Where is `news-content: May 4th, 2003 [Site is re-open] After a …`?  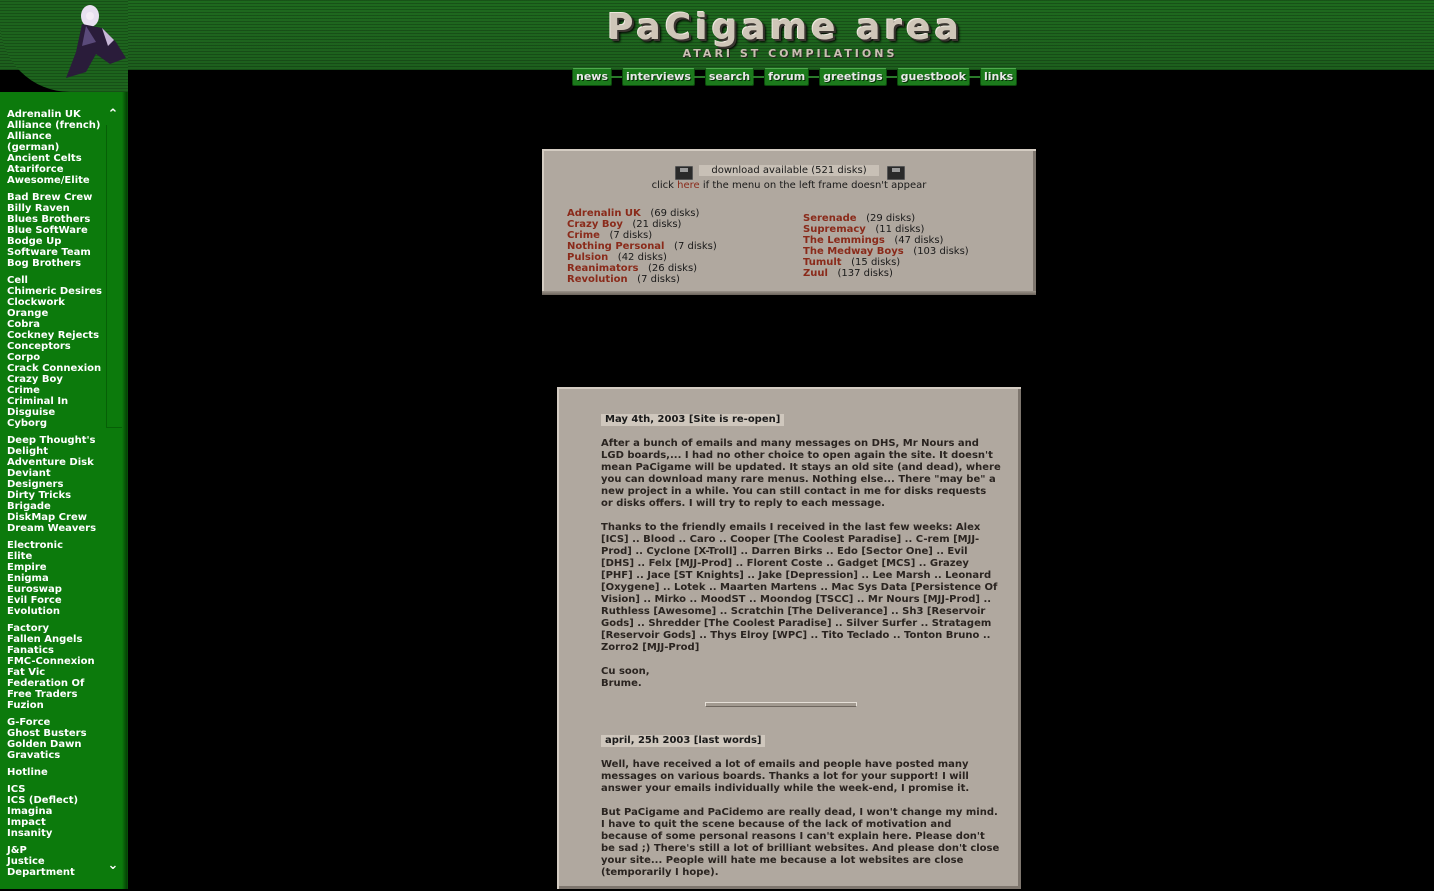 news-content: May 4th, 2003 [Site is re-open] After a … is located at coordinates (801, 652).